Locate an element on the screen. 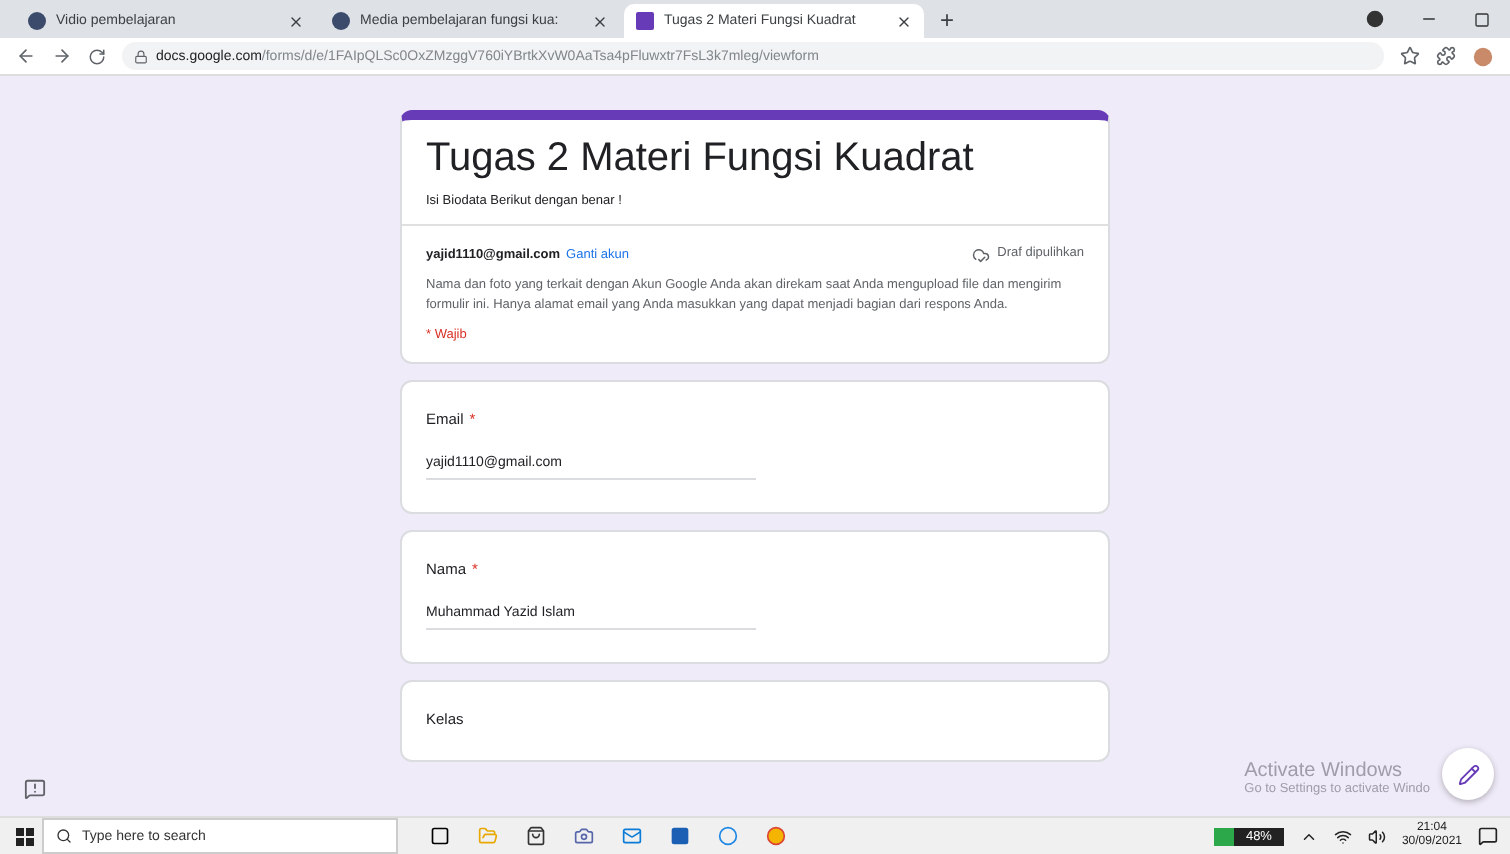 The image size is (1510, 854). mail-icon is located at coordinates (632, 836).